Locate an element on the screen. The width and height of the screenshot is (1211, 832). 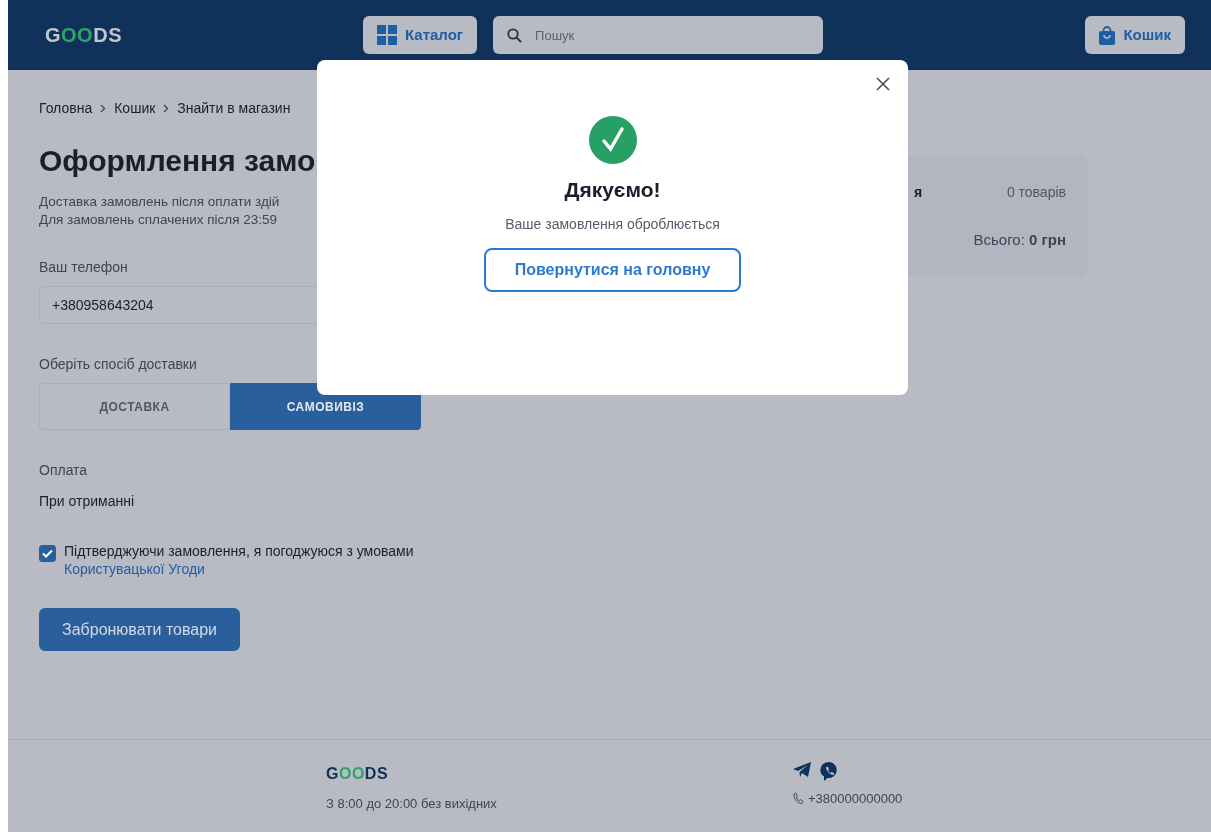
page-title: Оформлення замо is located at coordinates (177, 161).